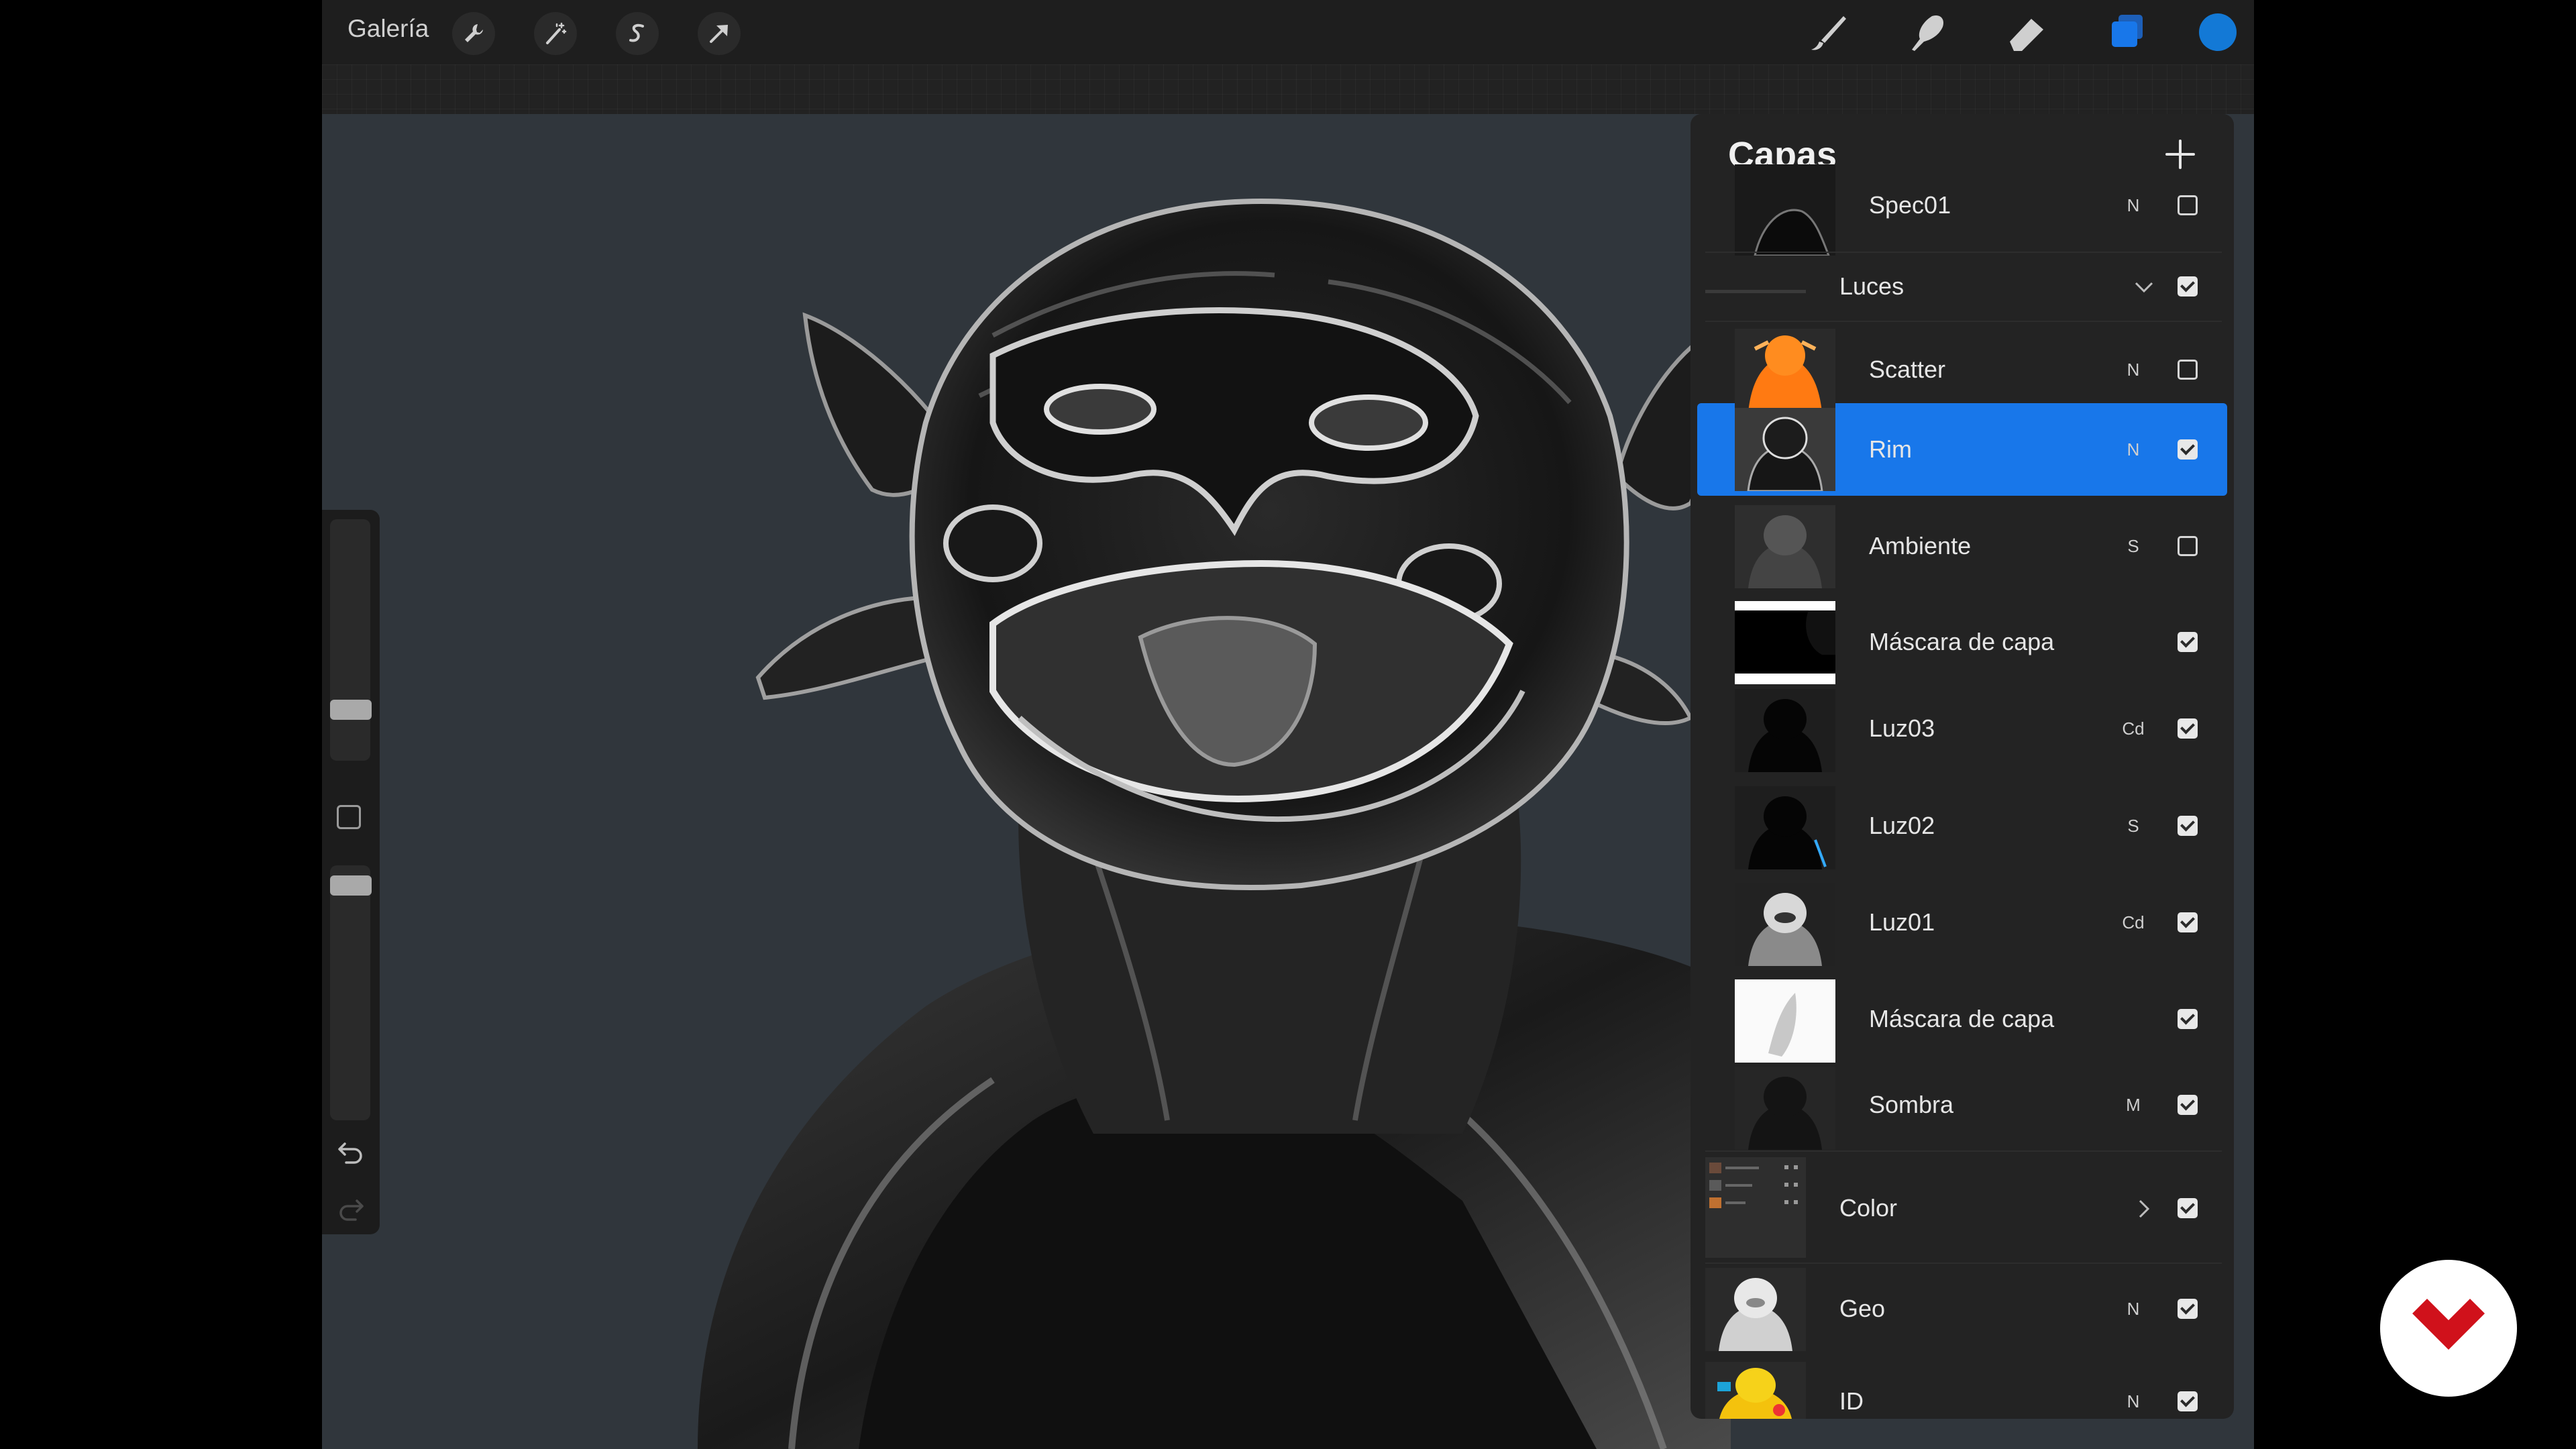 The width and height of the screenshot is (2576, 1449). I want to click on add-layer-icon, so click(2180, 154).